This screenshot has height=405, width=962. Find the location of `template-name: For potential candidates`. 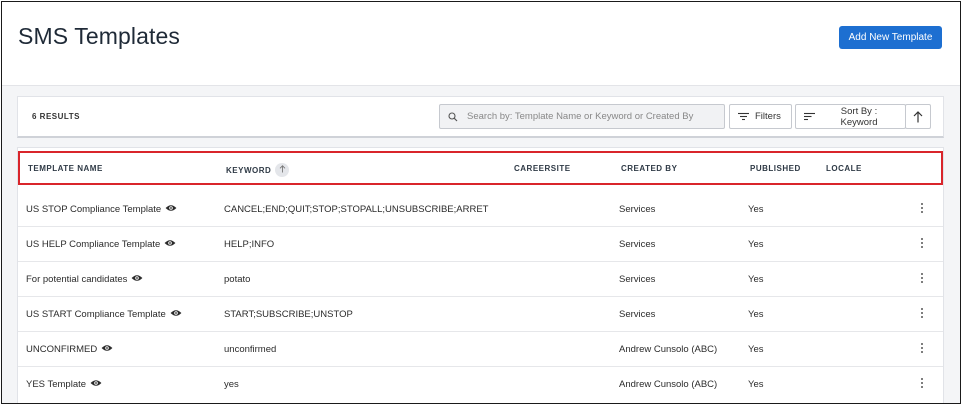

template-name: For potential candidates is located at coordinates (77, 279).